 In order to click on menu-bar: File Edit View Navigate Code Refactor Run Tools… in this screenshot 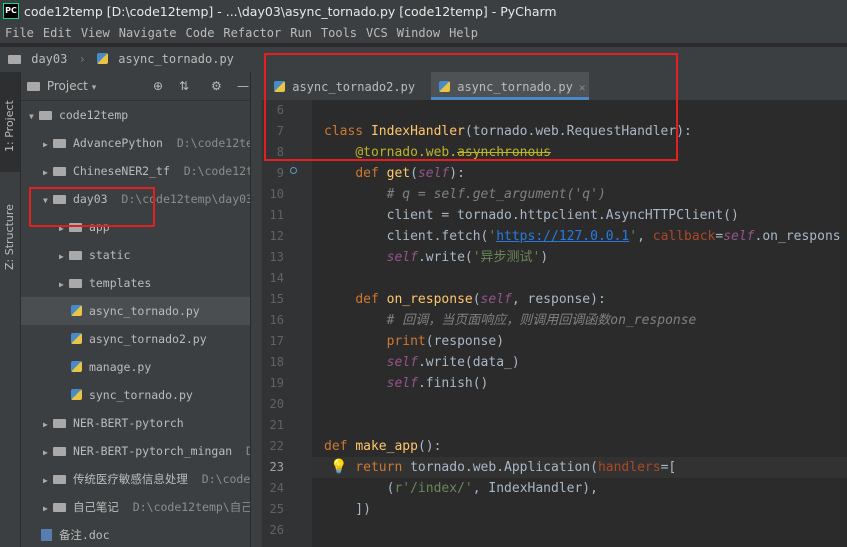, I will do `click(423, 33)`.